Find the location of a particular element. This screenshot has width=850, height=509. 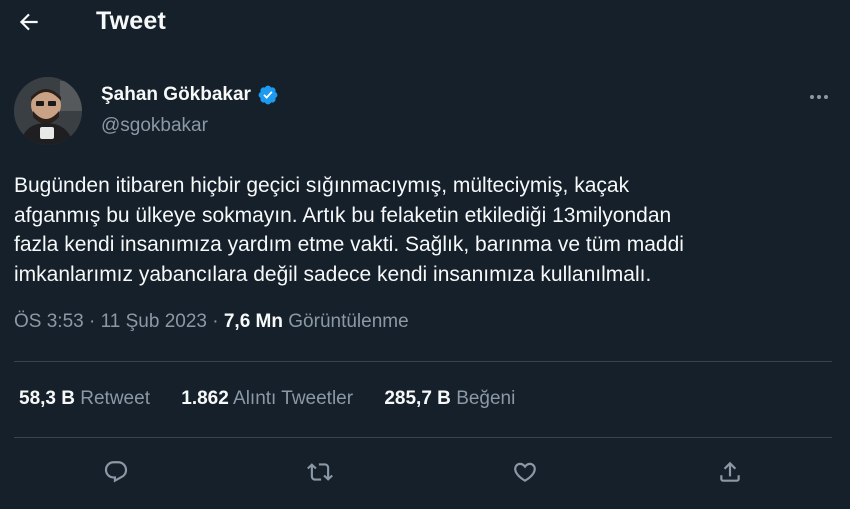

views-label: Görüntülenme is located at coordinates (348, 321).